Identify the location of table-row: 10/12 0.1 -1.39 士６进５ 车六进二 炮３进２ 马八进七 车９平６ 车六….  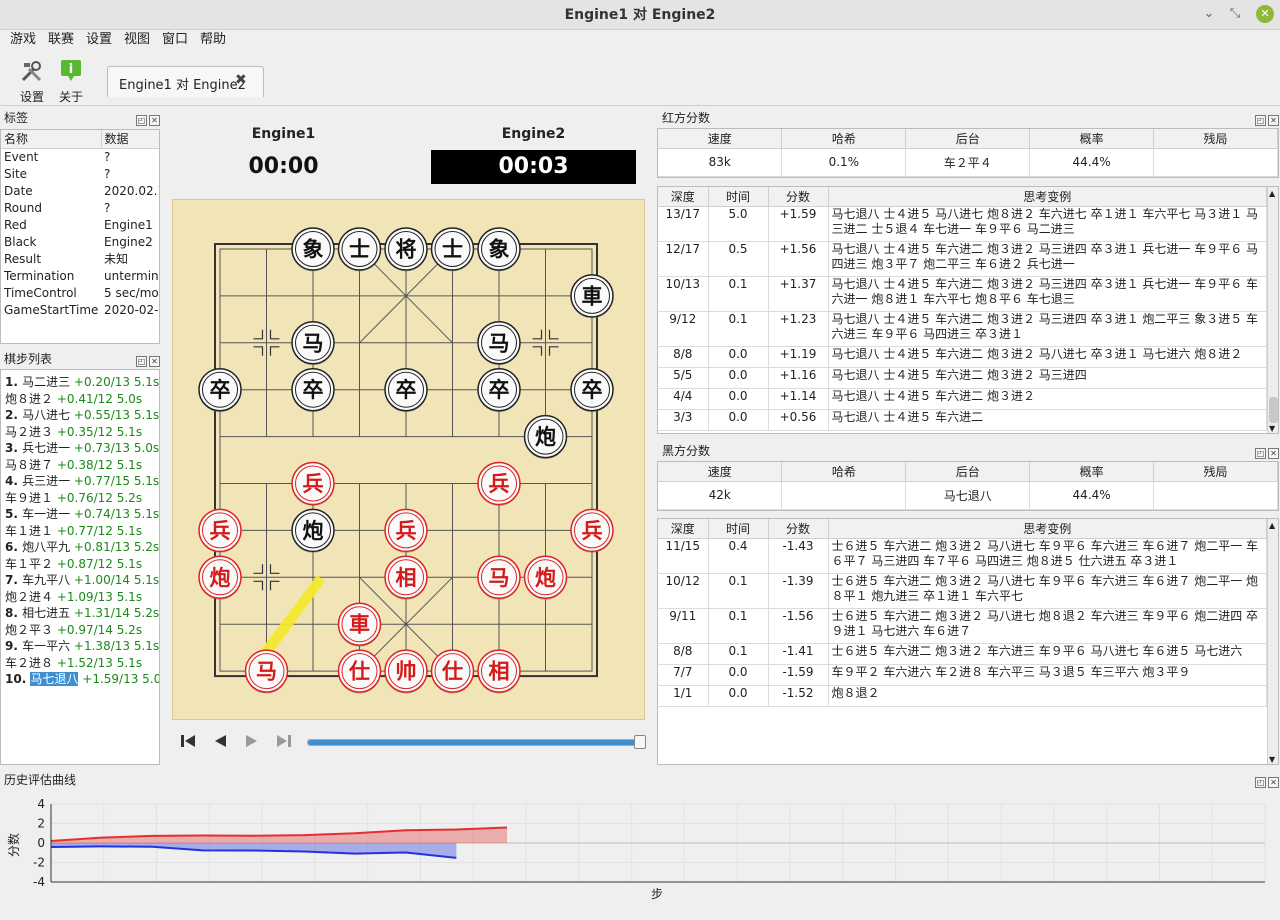
(962, 591).